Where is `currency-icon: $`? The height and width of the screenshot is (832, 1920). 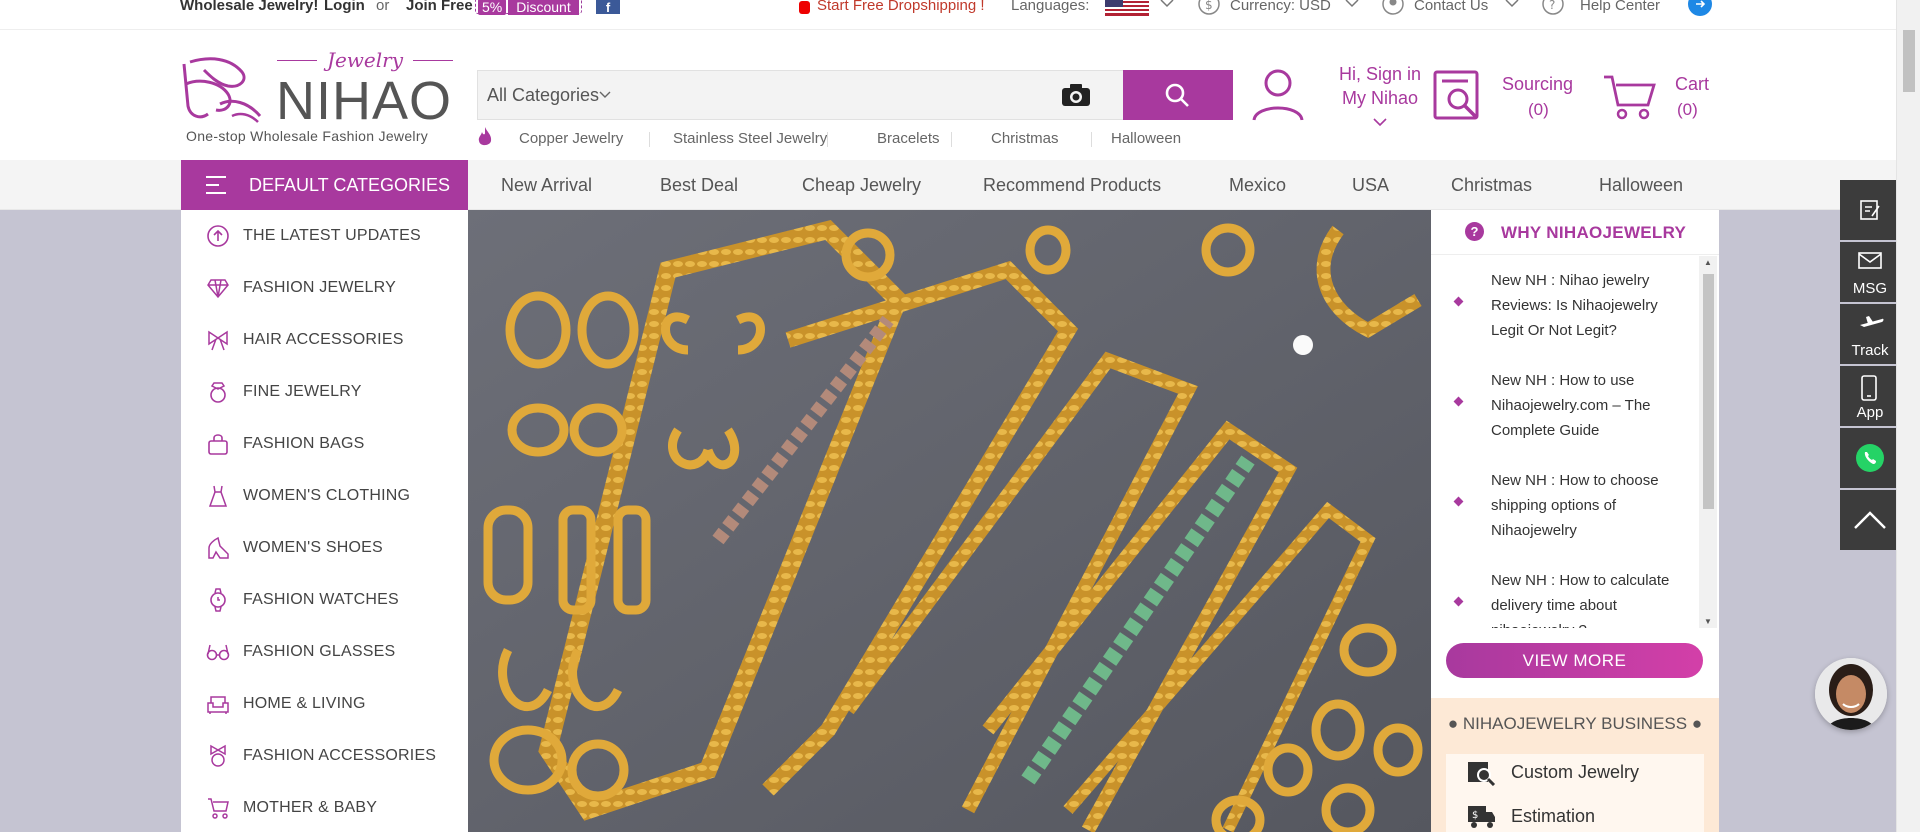 currency-icon: $ is located at coordinates (1209, 9).